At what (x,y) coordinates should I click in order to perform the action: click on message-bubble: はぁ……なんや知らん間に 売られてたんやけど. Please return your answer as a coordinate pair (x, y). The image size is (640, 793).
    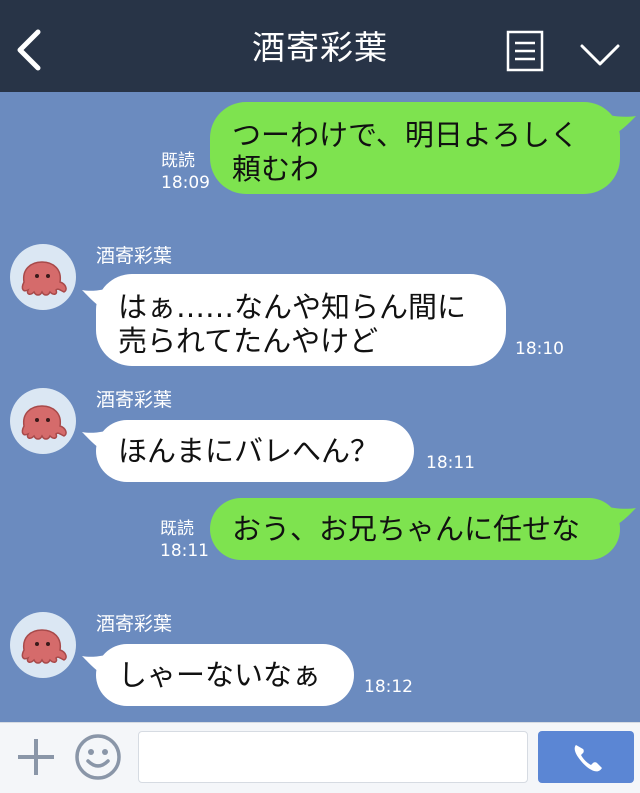
    Looking at the image, I should click on (301, 320).